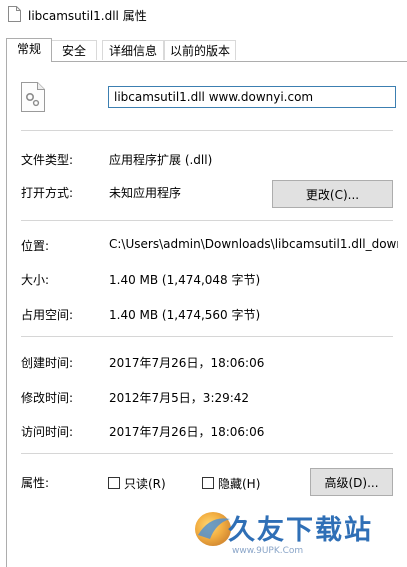  What do you see at coordinates (47, 398) in the screenshot?
I see `modified-label: 修改时间:` at bounding box center [47, 398].